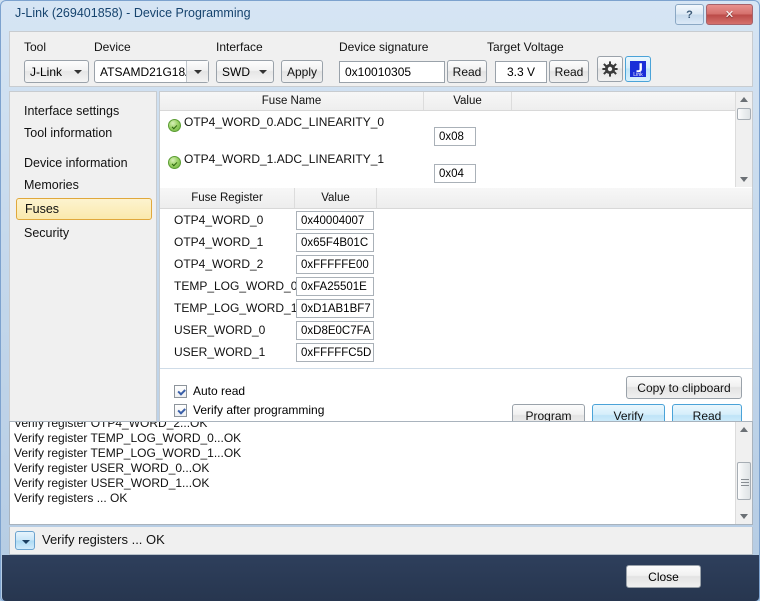 The image size is (760, 601). I want to click on sidebar-item-label: Memories, so click(51, 185).